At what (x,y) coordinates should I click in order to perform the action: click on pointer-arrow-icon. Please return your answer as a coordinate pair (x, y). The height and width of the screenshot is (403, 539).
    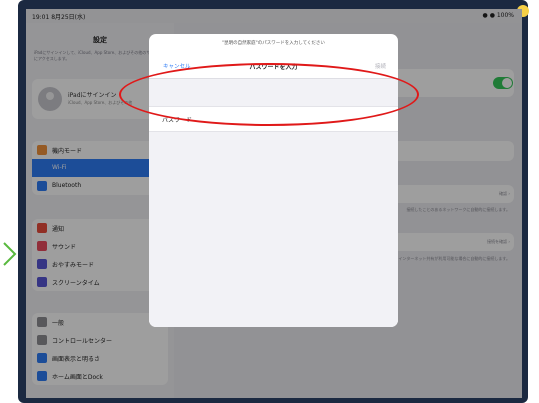
    Looking at the image, I should click on (10, 254).